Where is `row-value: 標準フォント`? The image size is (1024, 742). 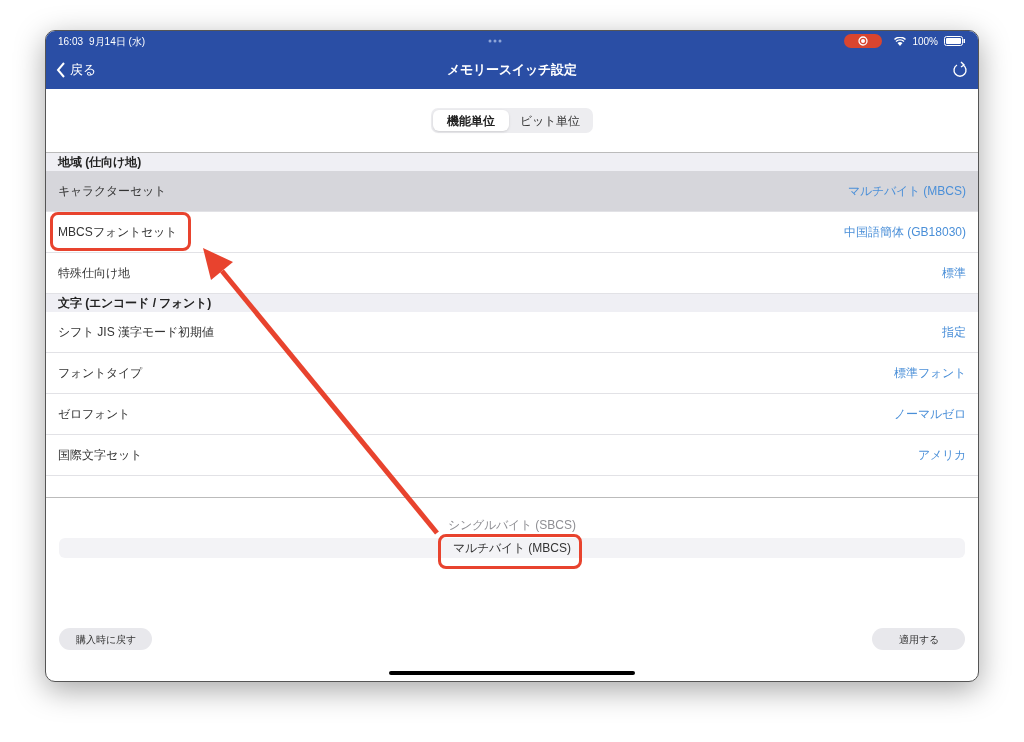 row-value: 標準フォント is located at coordinates (930, 373).